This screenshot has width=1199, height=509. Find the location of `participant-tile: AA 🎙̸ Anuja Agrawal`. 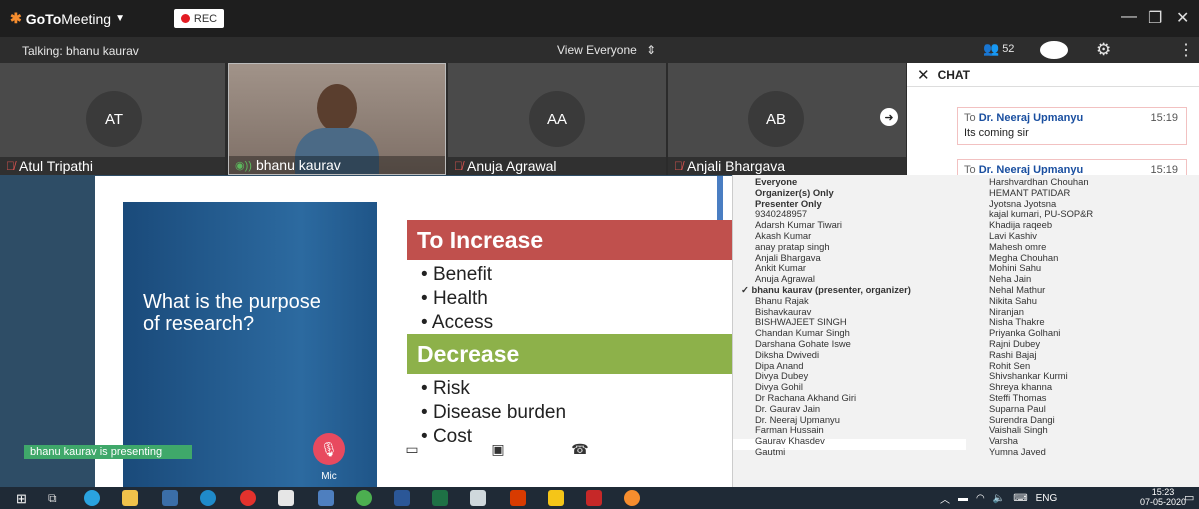

participant-tile: AA 🎙̸ Anuja Agrawal is located at coordinates (557, 119).